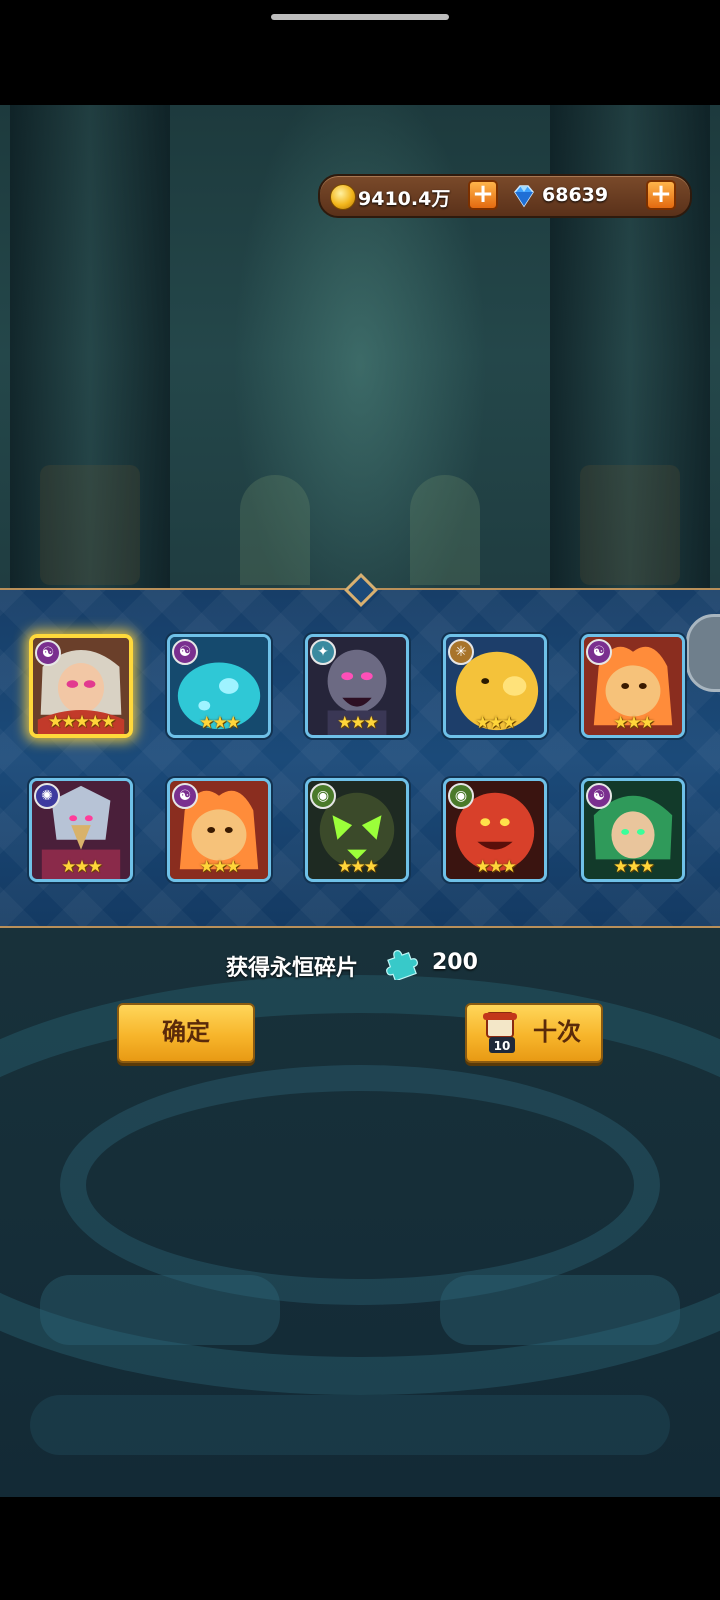 This screenshot has height=1600, width=720. Describe the element at coordinates (455, 962) in the screenshot. I see `reward-amount: 200` at that location.